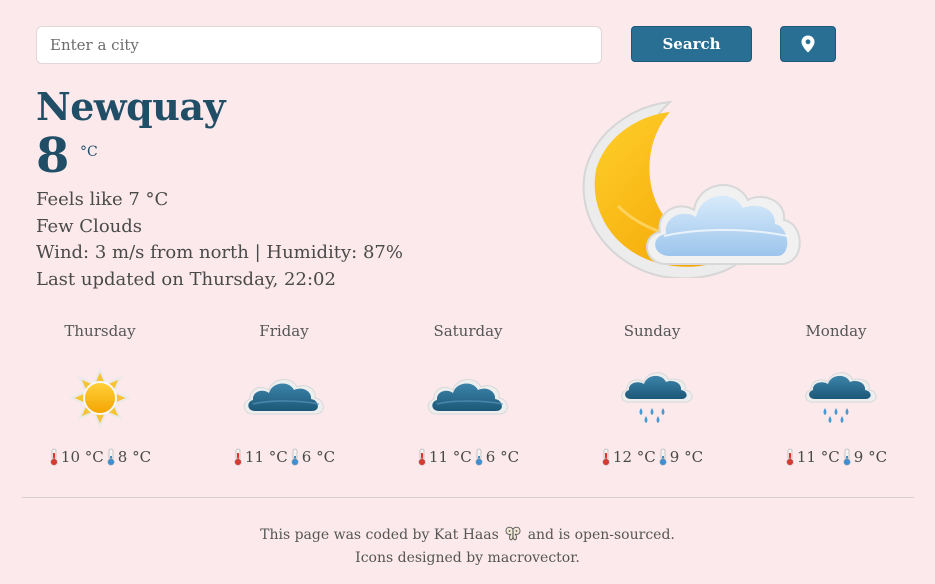 This screenshot has width=935, height=584. What do you see at coordinates (100, 398) in the screenshot?
I see `sun-icon` at bounding box center [100, 398].